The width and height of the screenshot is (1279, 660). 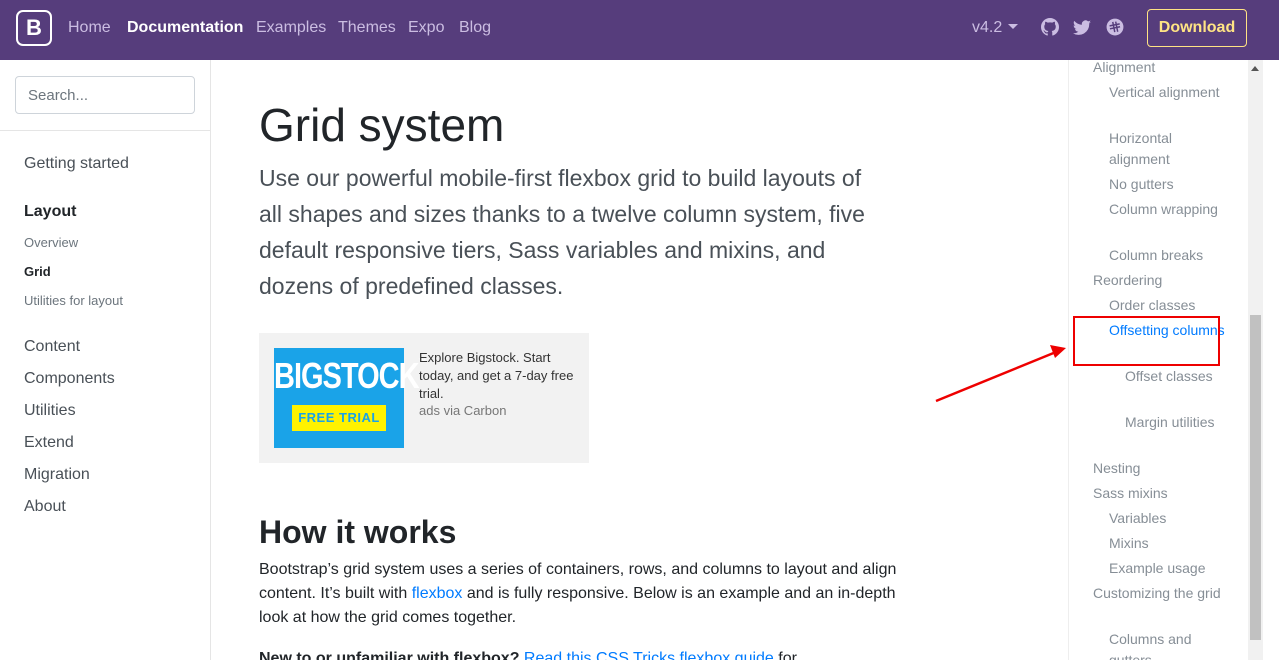 I want to click on toc-link-offset-classes: Offset classes, so click(x=1180, y=376).